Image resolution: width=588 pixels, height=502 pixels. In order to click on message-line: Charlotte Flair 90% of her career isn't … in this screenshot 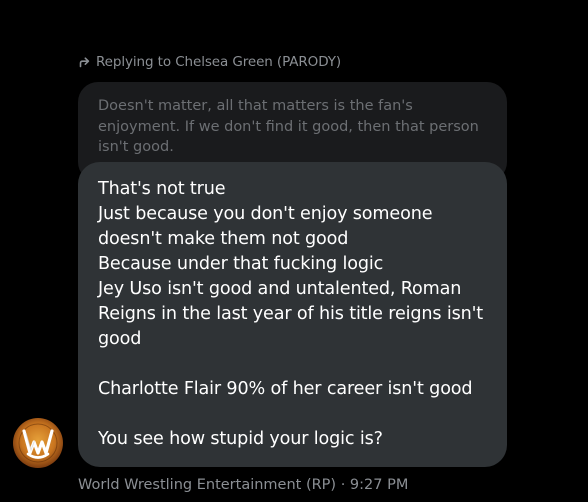, I will do `click(285, 389)`.